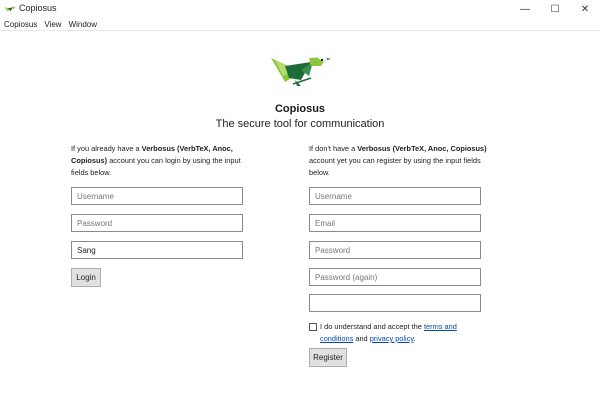 The image size is (600, 400). I want to click on menu-divider, so click(300, 30).